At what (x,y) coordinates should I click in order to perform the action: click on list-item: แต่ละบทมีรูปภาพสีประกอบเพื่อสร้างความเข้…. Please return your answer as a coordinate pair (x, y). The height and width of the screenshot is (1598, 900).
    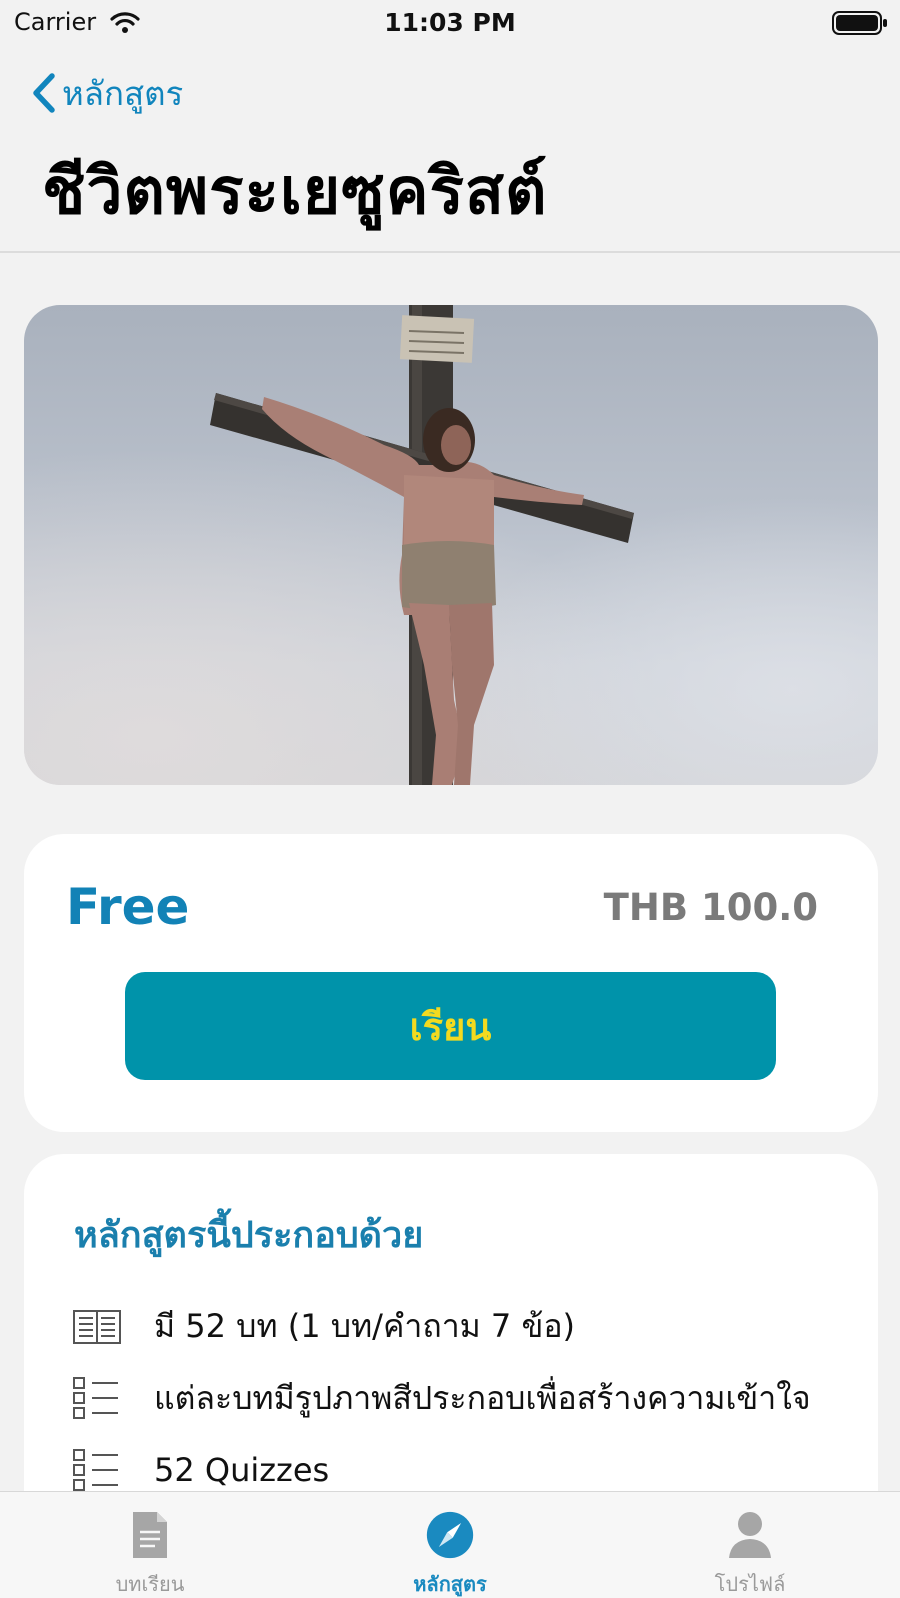
    Looking at the image, I should click on (441, 1398).